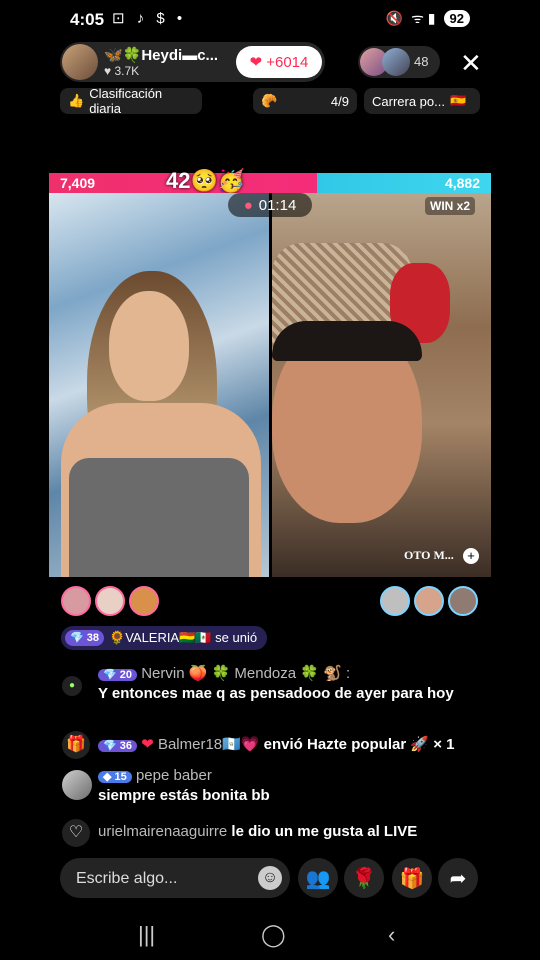 This screenshot has height=960, width=540. I want to click on level-badge: 💎 38, so click(85, 638).